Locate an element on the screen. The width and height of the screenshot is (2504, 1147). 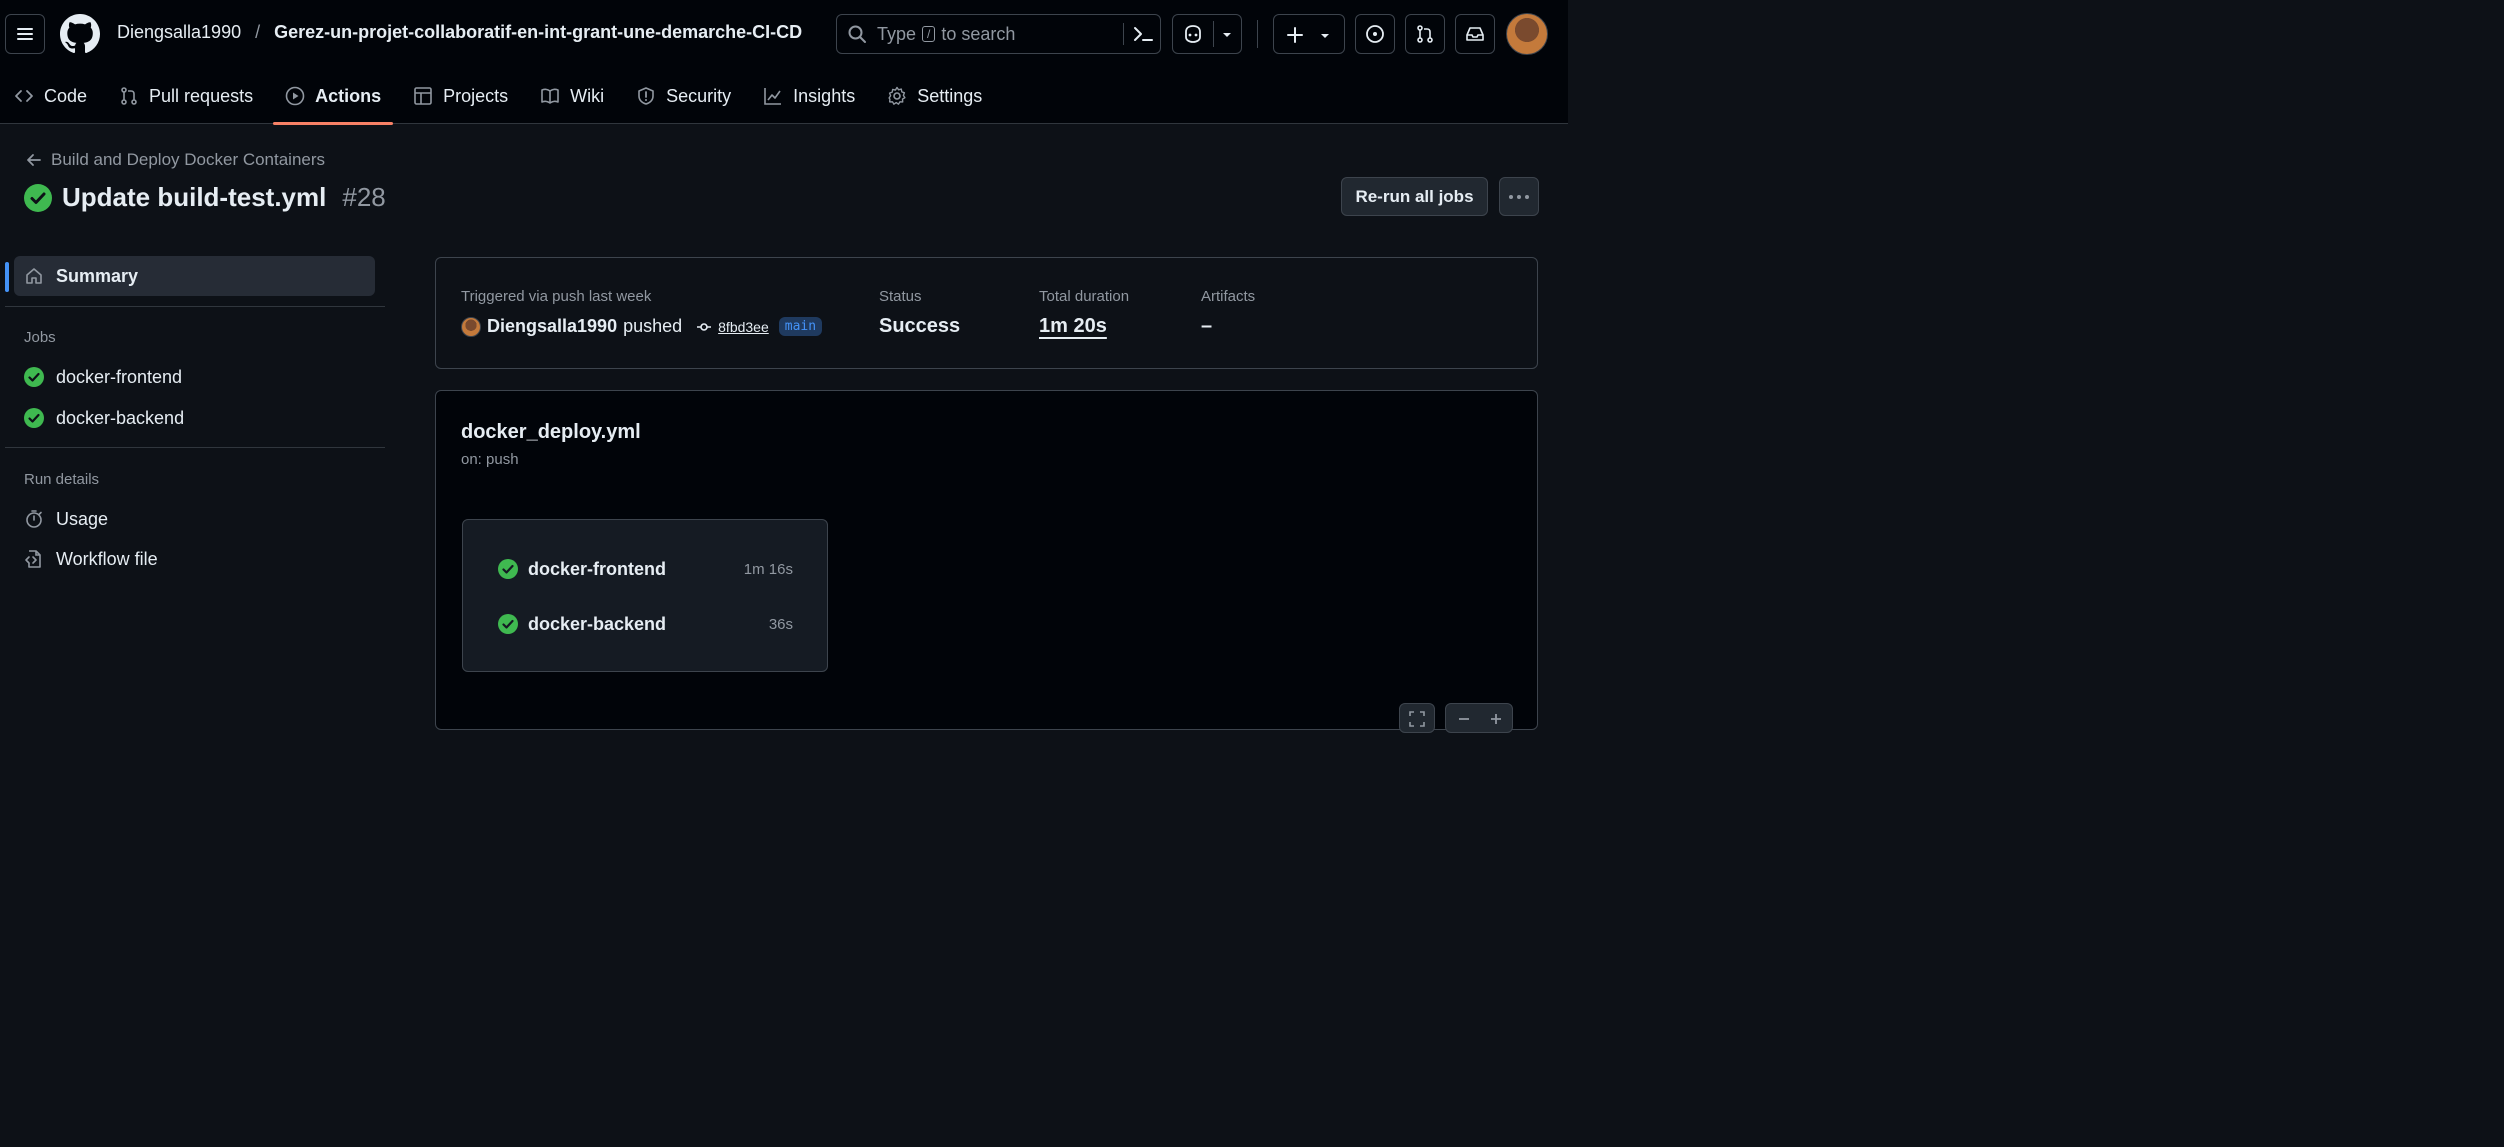
sidebar-item-summary: Summary is located at coordinates (194, 276).